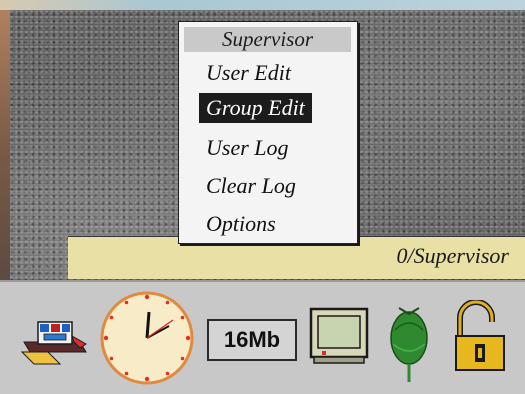 This screenshot has width=525, height=394. What do you see at coordinates (5, 150) in the screenshot?
I see `window-edge` at bounding box center [5, 150].